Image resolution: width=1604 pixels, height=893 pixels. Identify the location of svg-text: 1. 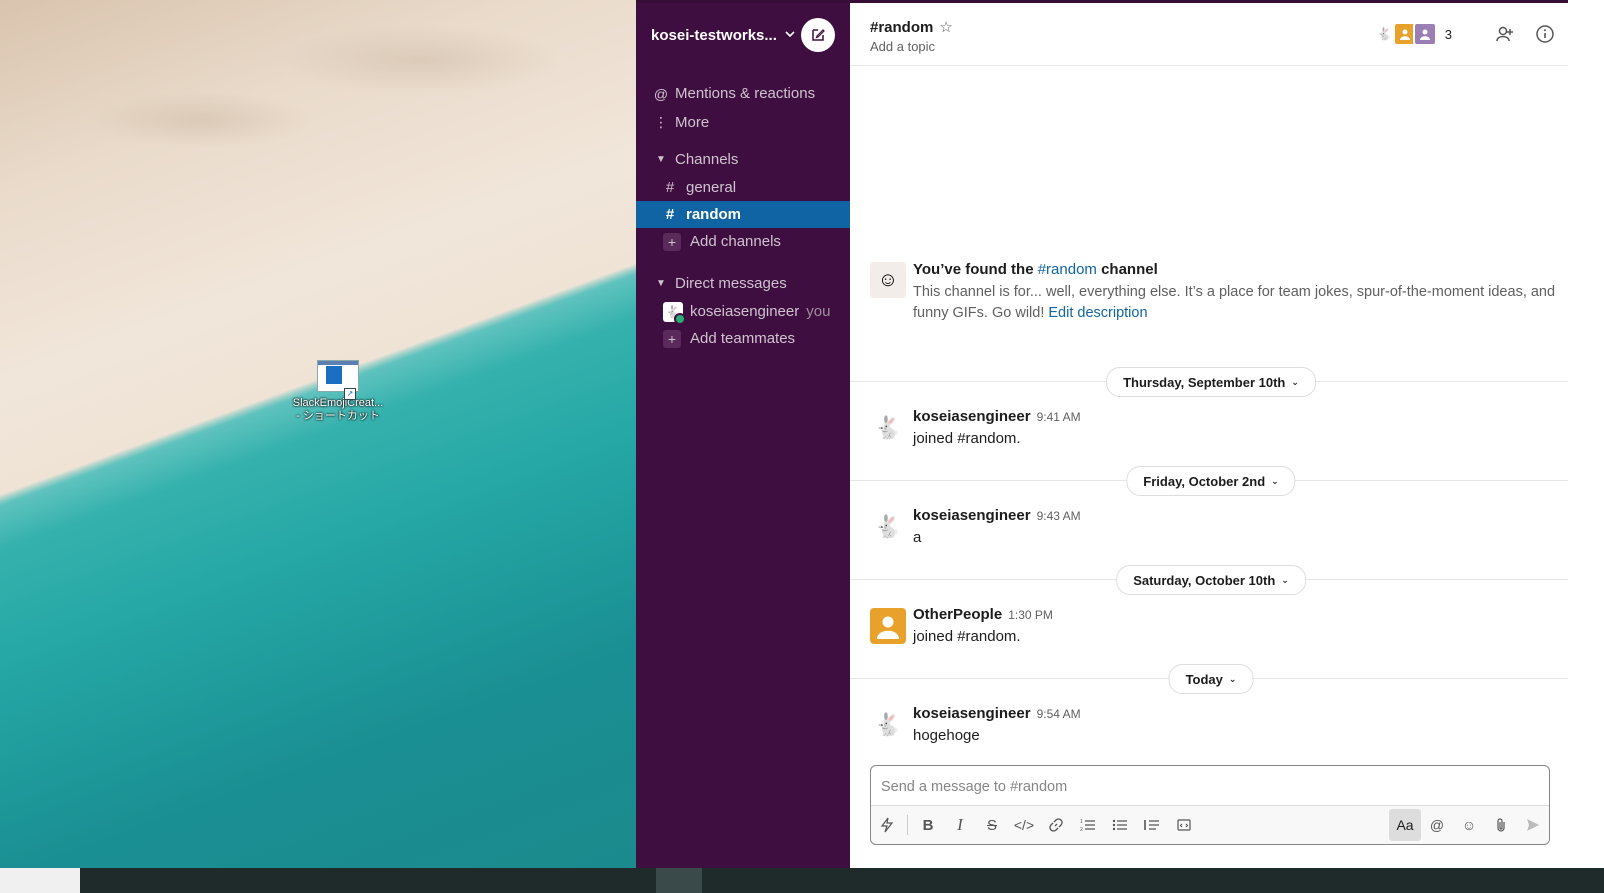
(1081, 822).